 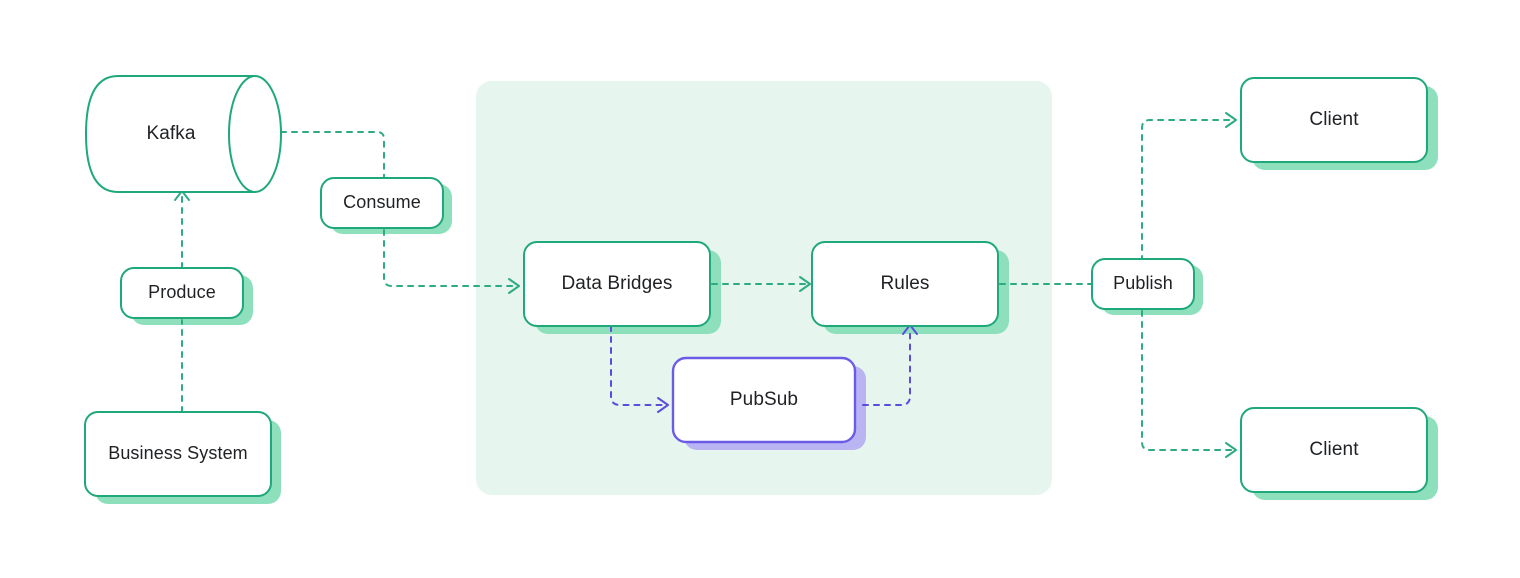 I want to click on edge-kafka-to-consume, so click(x=332, y=156).